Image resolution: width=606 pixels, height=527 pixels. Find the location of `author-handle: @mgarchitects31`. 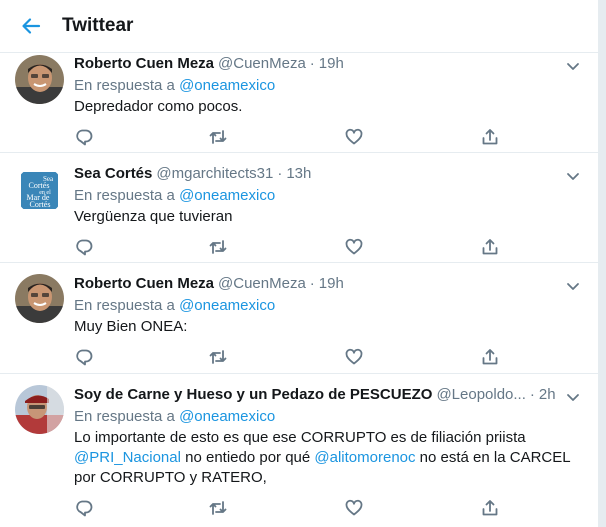

author-handle: @mgarchitects31 is located at coordinates (214, 174).